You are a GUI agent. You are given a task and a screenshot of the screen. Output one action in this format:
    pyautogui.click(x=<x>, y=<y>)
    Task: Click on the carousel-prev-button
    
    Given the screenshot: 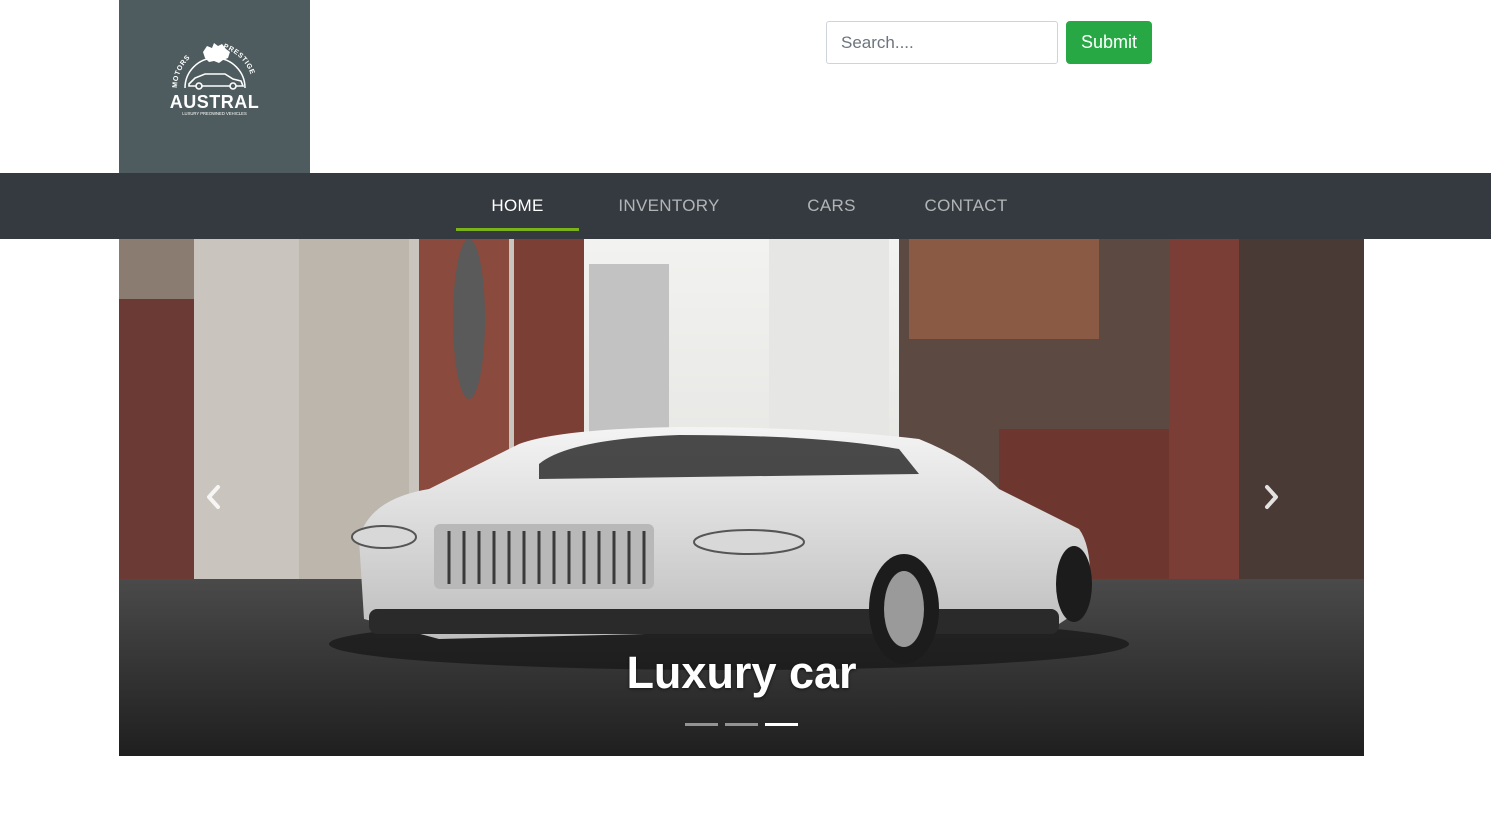 What is the action you would take?
    pyautogui.click(x=214, y=497)
    